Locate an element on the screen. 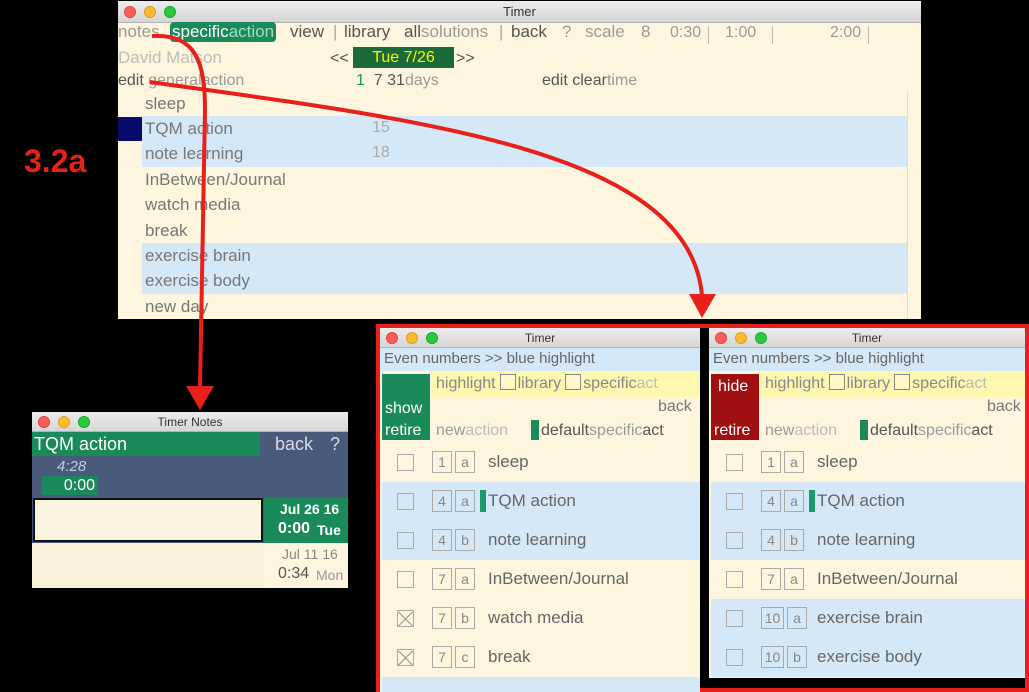 This screenshot has width=1029, height=692. activity-row: TQM action 15 is located at coordinates (524, 129).